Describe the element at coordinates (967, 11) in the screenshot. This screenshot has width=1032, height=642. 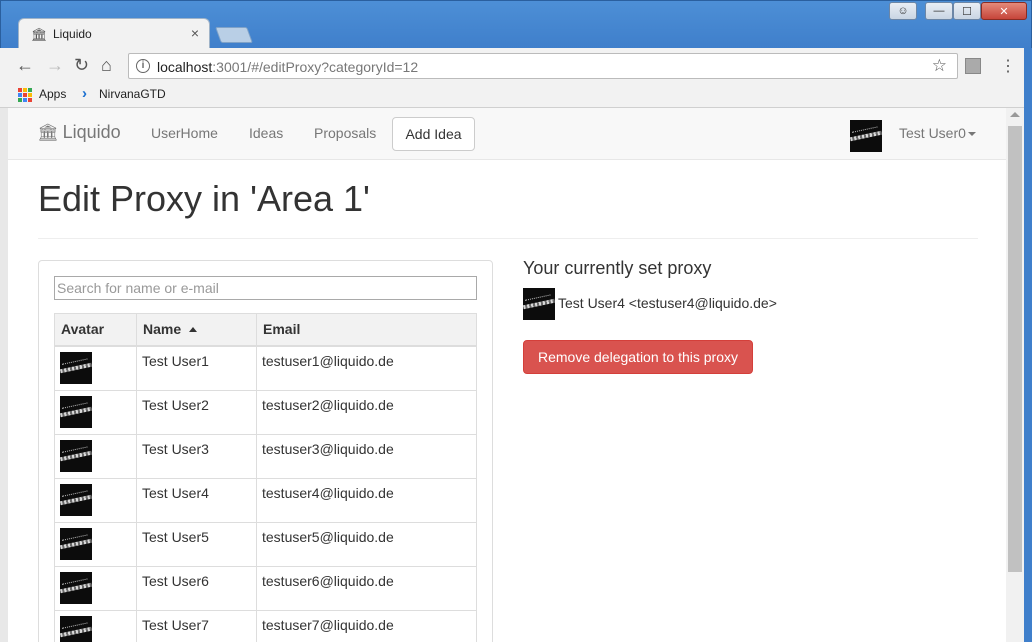
I see `maximize-button: ☐` at that location.